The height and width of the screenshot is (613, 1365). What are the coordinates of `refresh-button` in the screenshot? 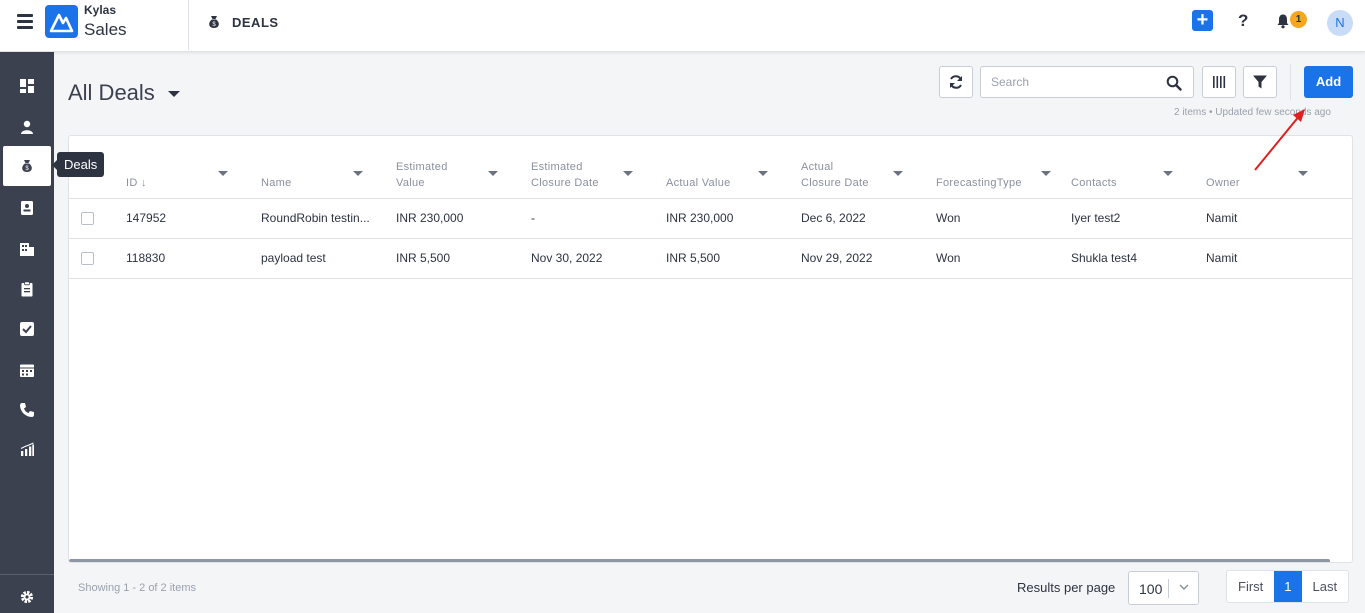 It's located at (956, 82).